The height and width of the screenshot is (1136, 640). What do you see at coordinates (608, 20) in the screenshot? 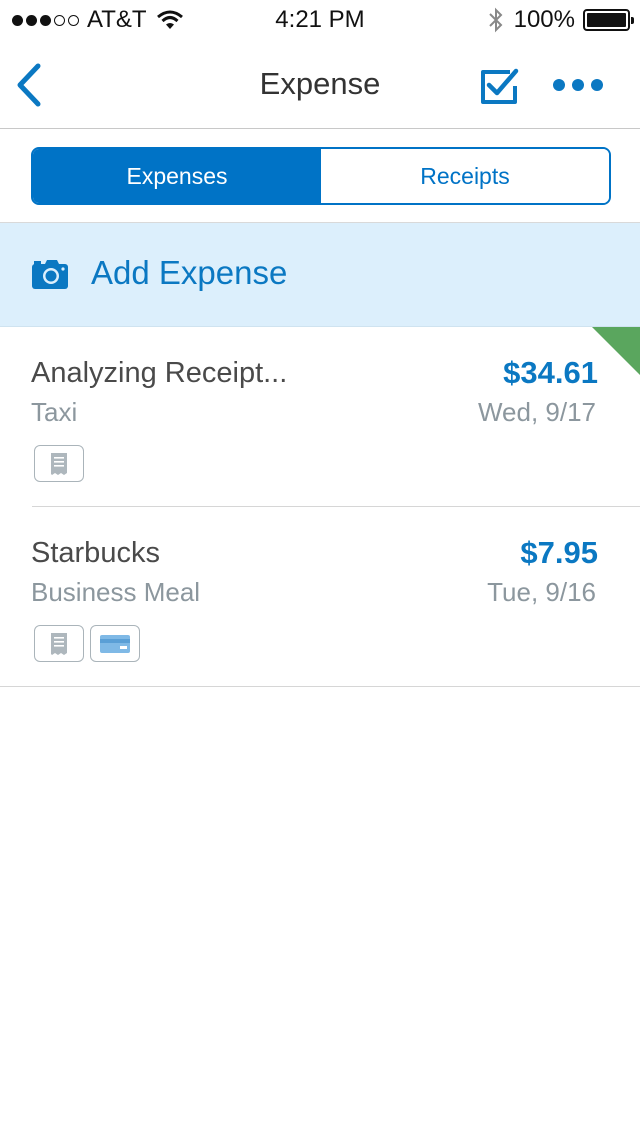
I see `battery-icon` at bounding box center [608, 20].